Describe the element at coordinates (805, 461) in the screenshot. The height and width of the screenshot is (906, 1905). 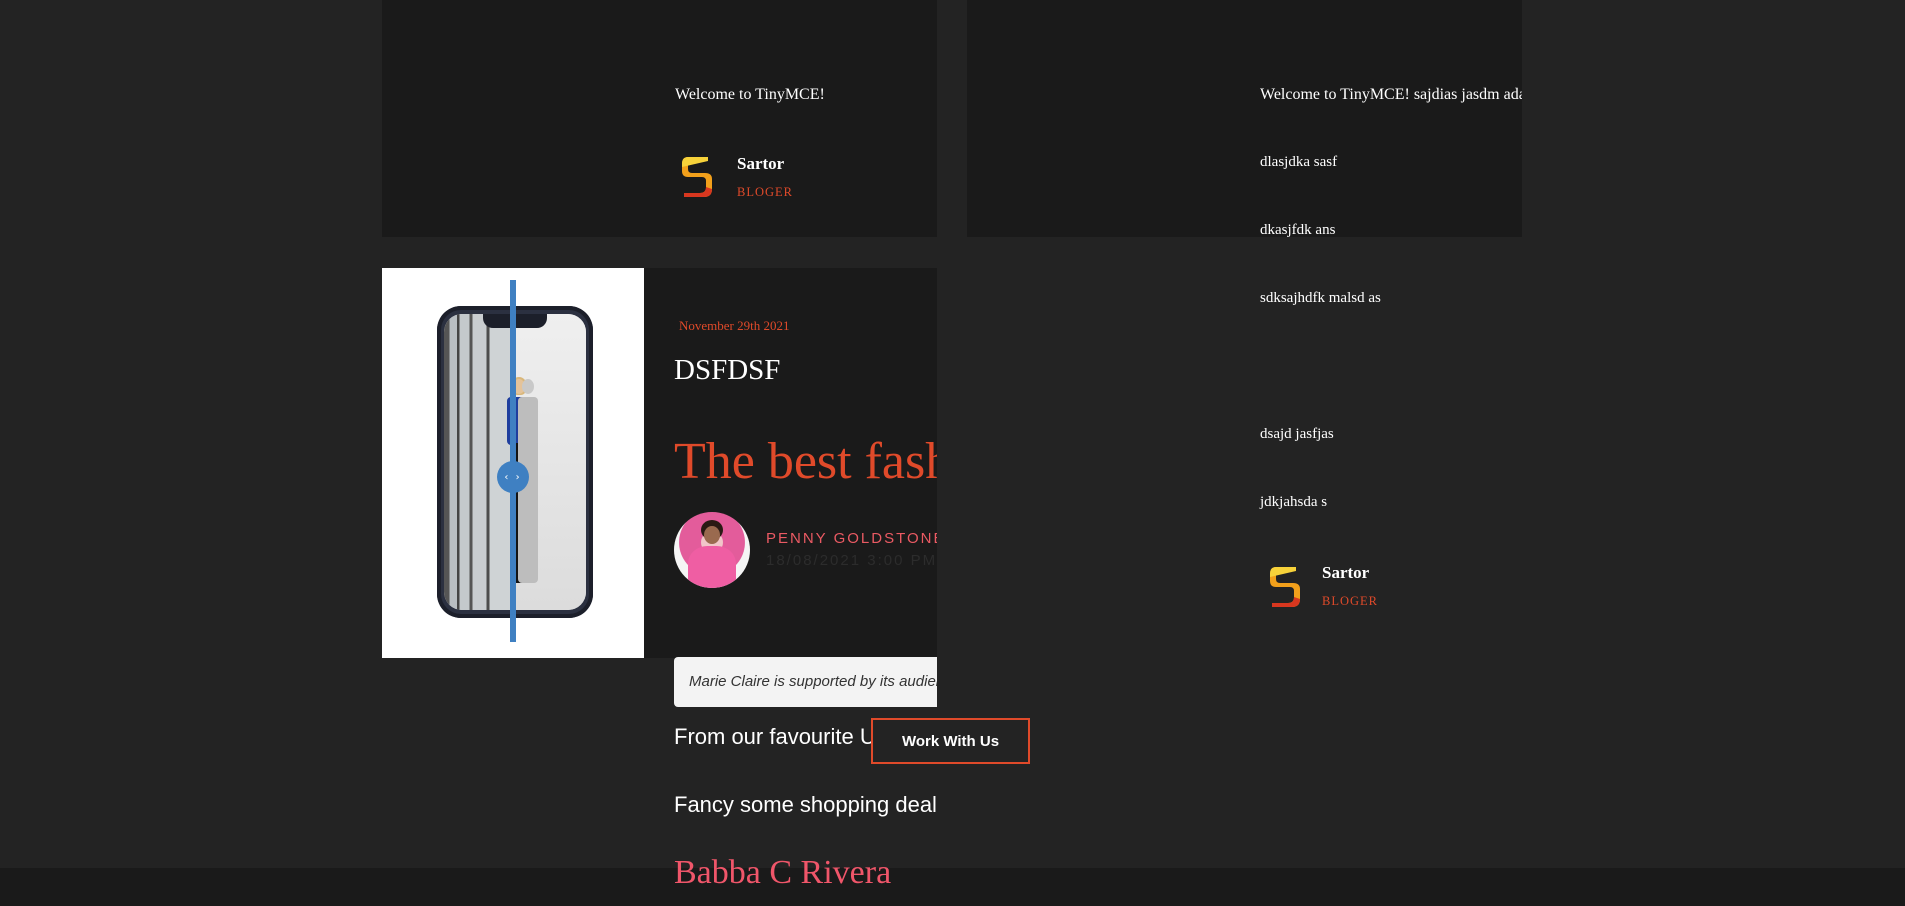
I see `article-headline: The best fashion` at that location.